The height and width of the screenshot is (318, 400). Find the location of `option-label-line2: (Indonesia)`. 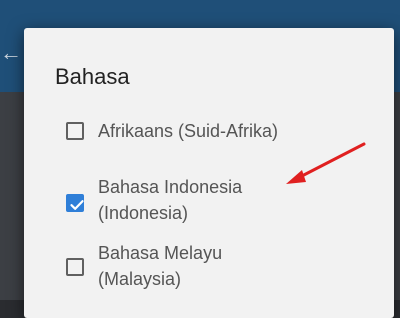

option-label-line2: (Indonesia) is located at coordinates (143, 213).